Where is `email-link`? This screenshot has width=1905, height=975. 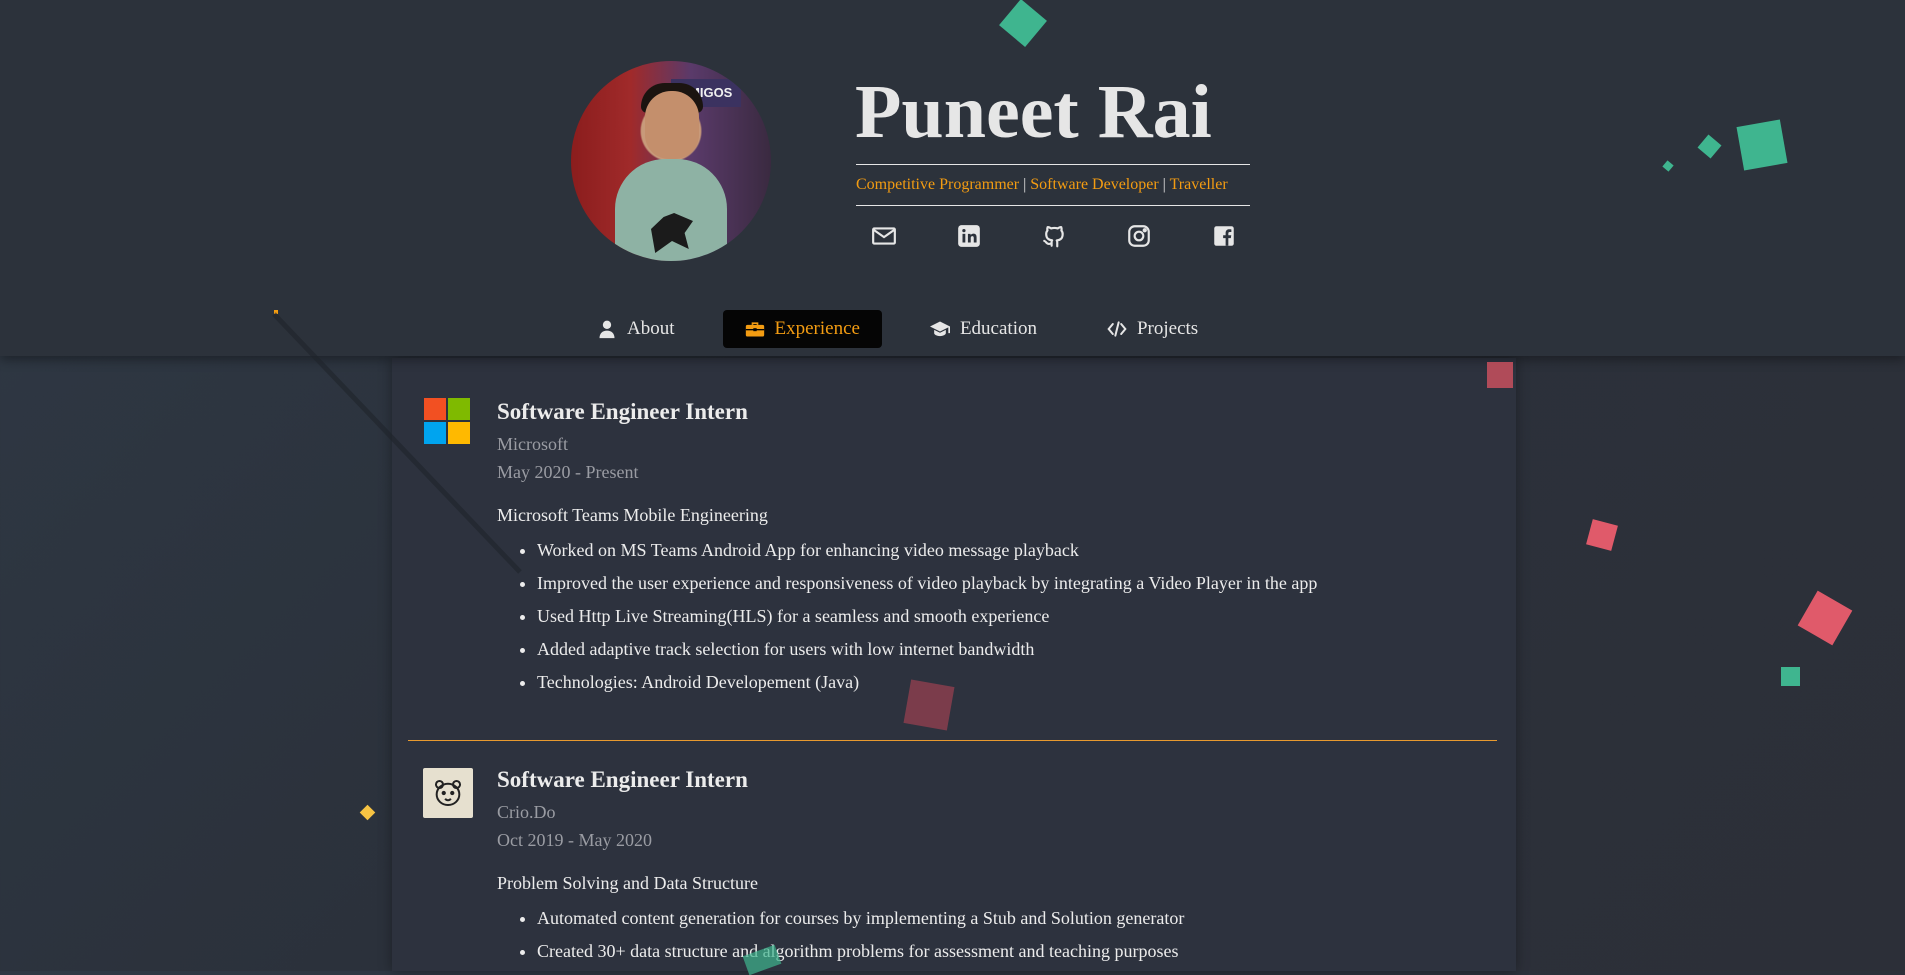
email-link is located at coordinates (884, 236).